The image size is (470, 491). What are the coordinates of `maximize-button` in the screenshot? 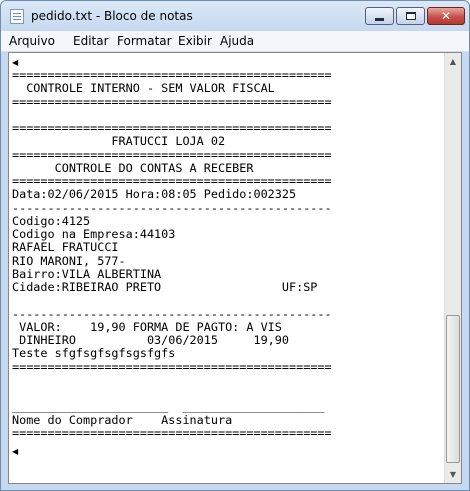 It's located at (410, 16).